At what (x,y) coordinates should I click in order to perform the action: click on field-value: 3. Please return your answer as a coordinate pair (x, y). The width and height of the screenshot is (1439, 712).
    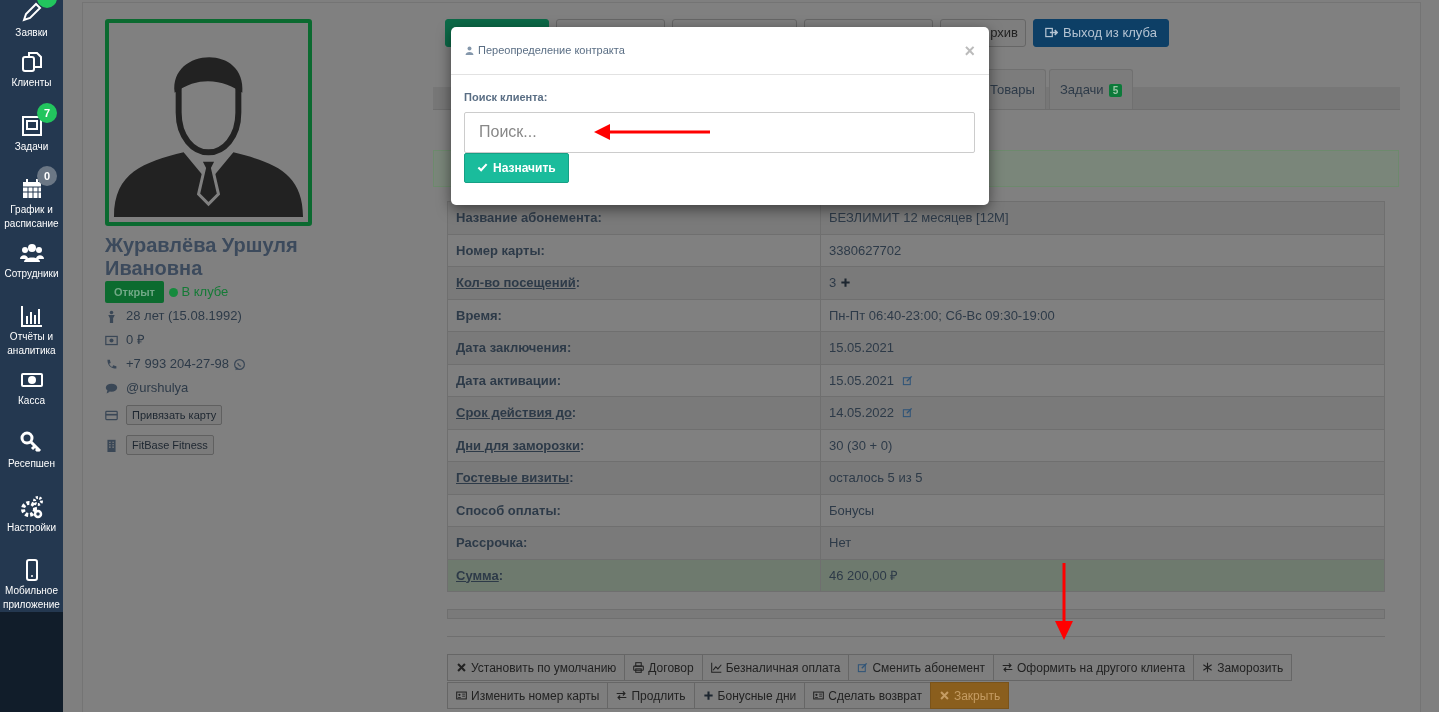
    Looking at the image, I should click on (833, 282).